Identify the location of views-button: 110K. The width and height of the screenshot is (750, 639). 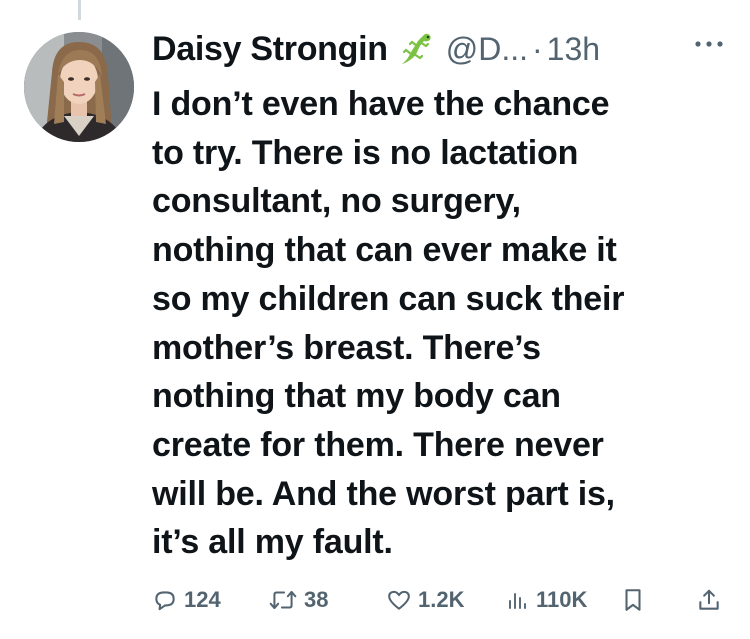
(546, 600).